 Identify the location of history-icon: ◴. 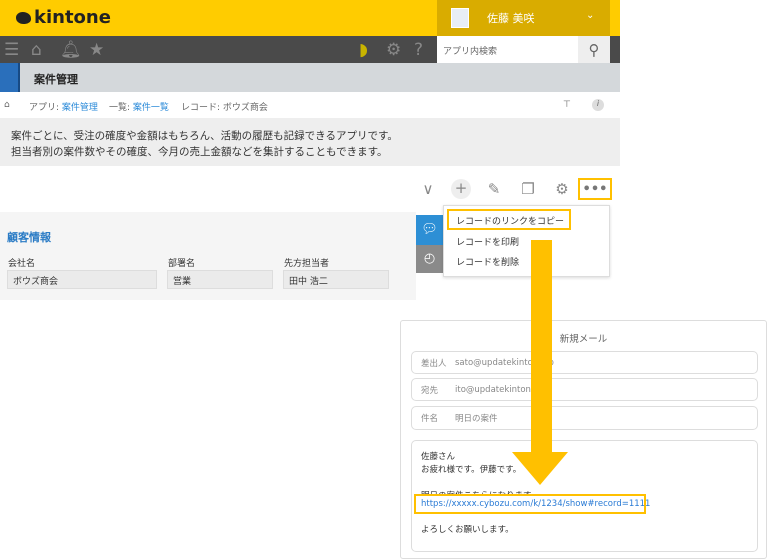
(429, 258).